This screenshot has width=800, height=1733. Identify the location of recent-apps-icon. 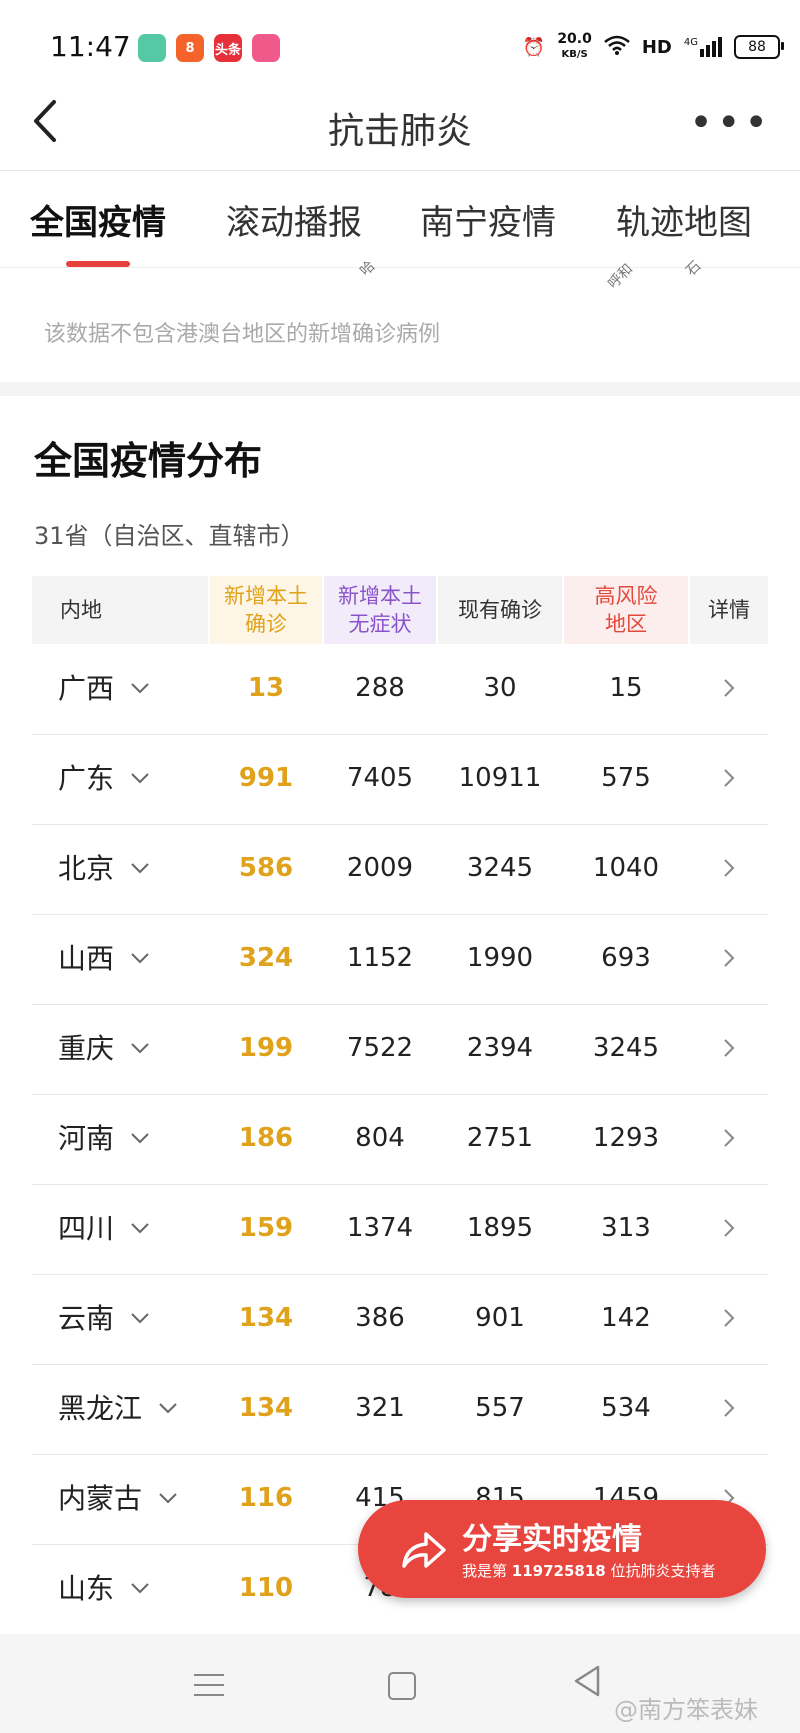
(209, 1689).